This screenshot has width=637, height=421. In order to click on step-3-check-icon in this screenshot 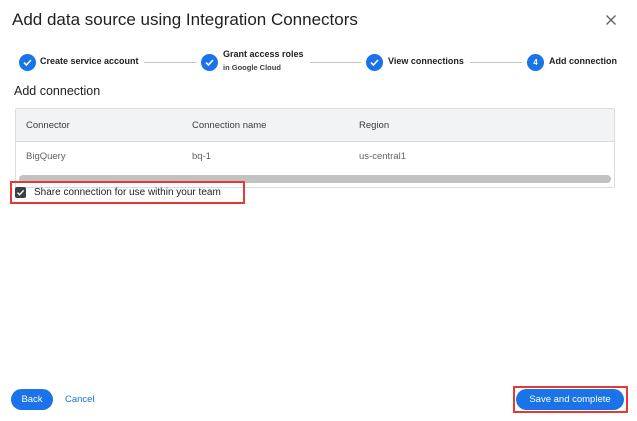, I will do `click(374, 62)`.